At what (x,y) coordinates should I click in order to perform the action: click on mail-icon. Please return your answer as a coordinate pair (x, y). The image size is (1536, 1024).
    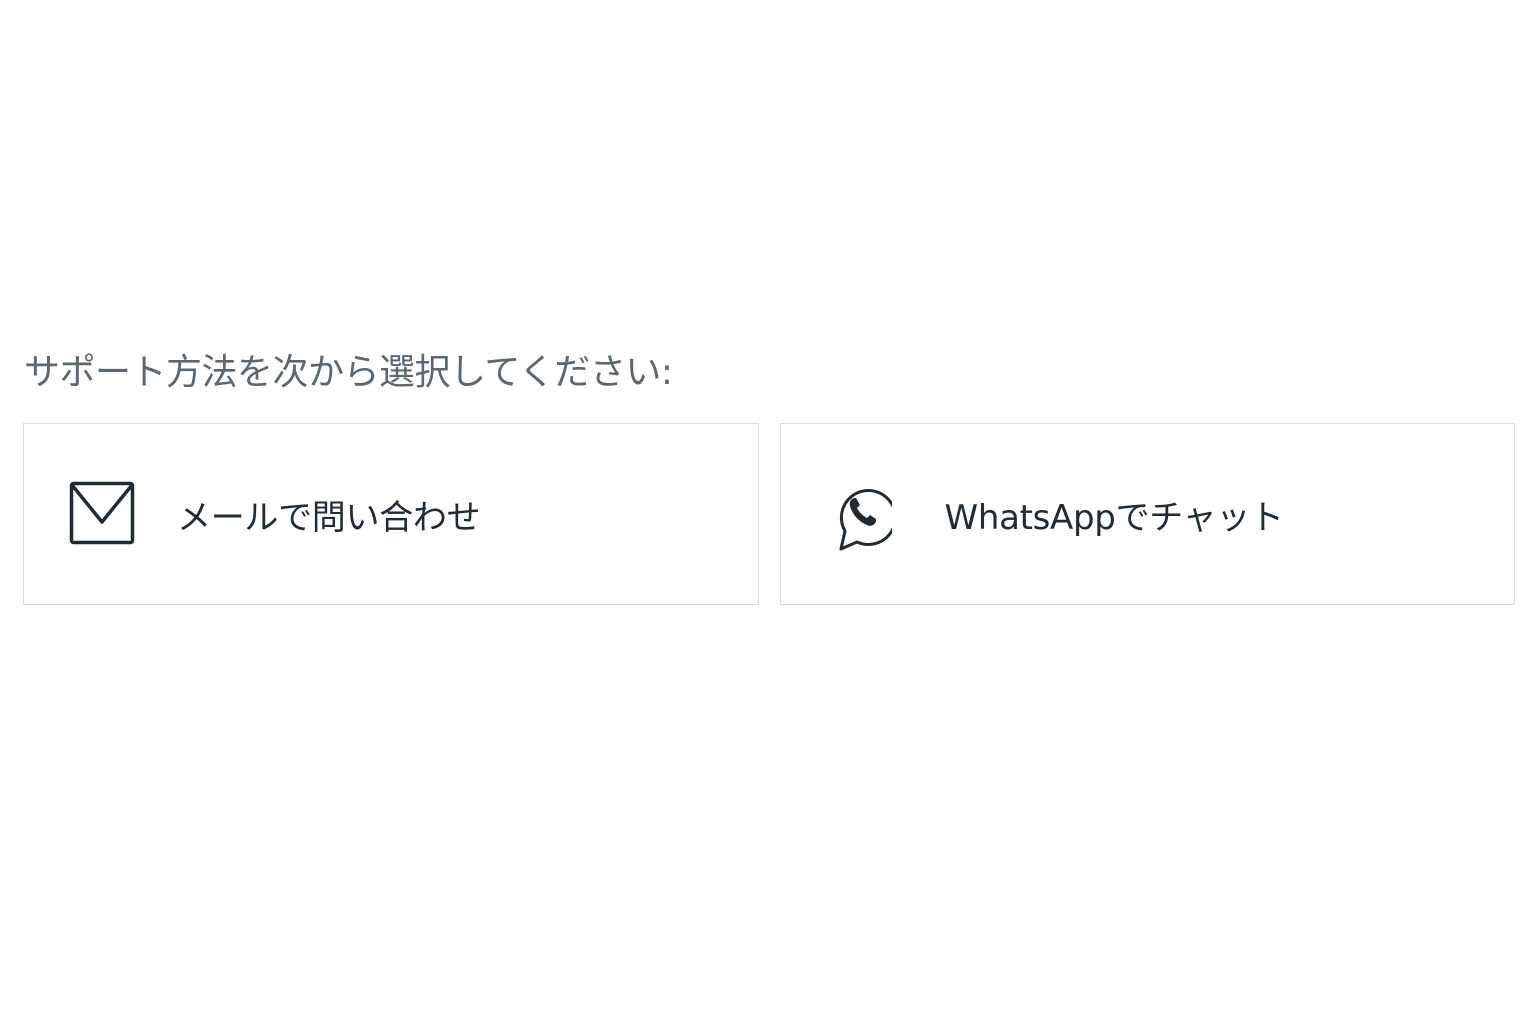
    Looking at the image, I should click on (102, 514).